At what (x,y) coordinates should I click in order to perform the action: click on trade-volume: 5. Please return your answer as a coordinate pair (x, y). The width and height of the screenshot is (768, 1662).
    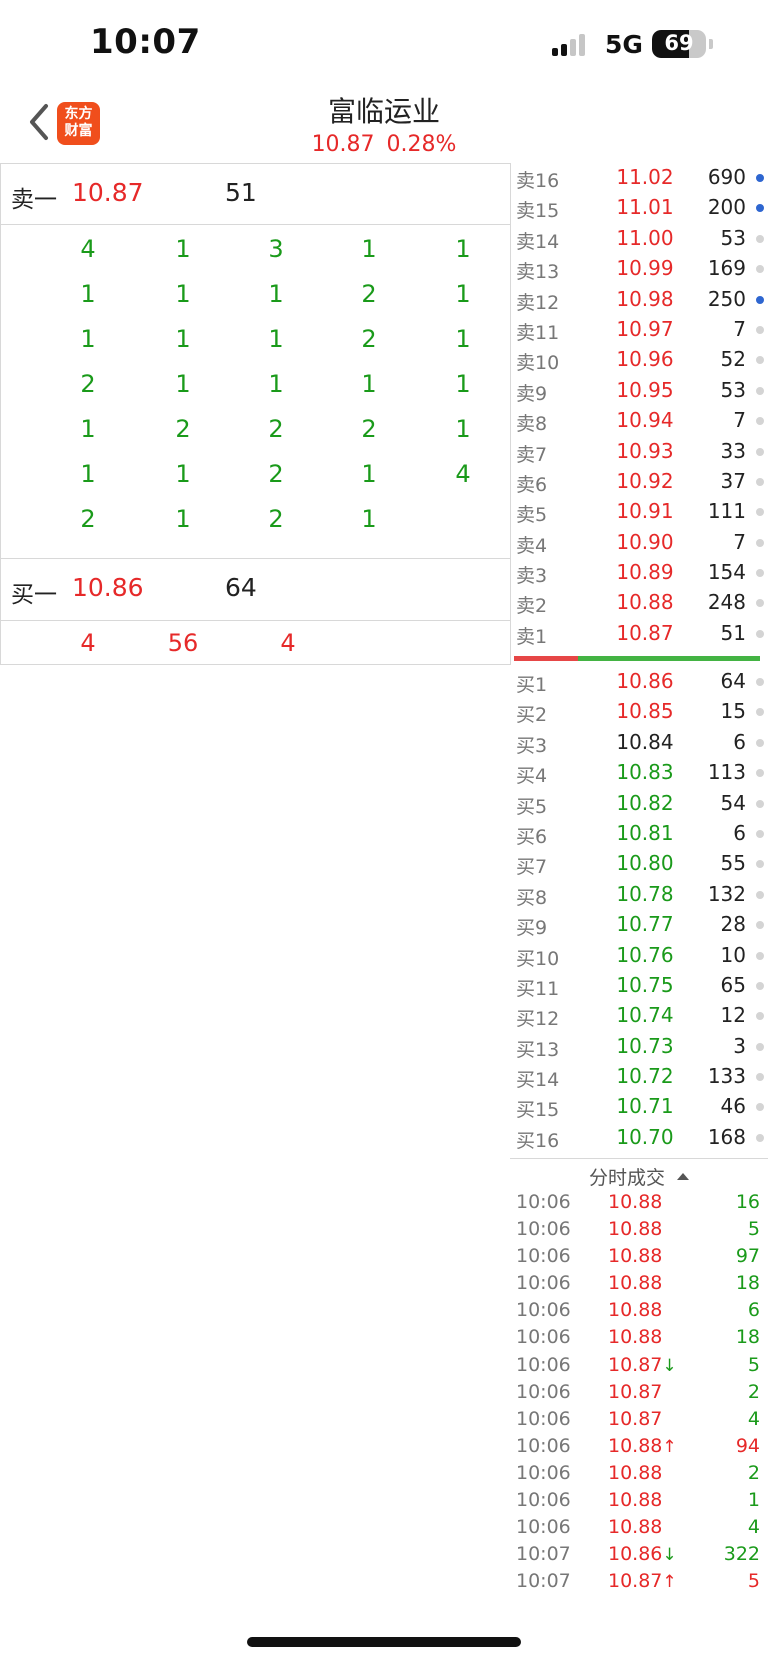
    Looking at the image, I should click on (753, 1581).